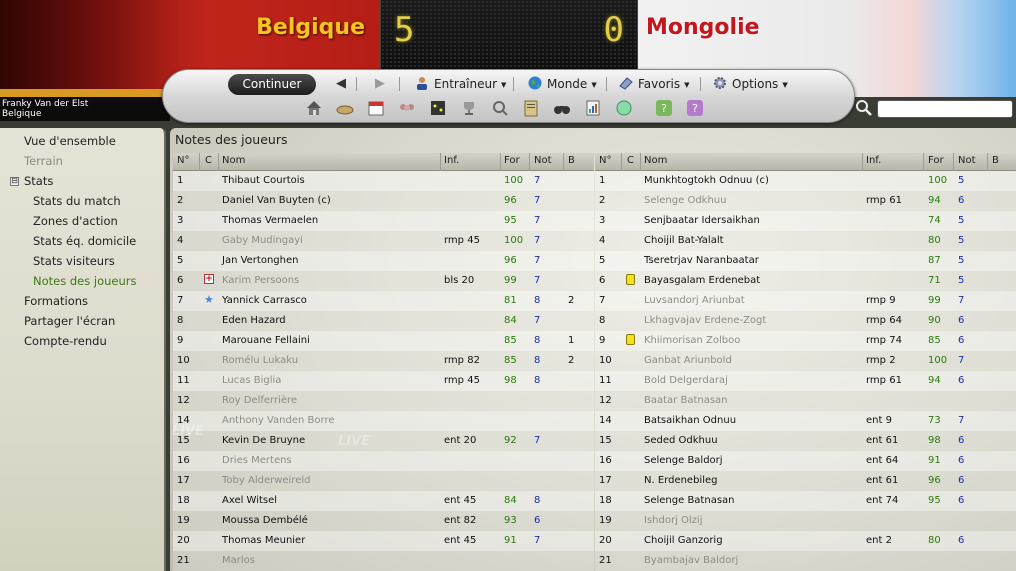 This screenshot has width=1016, height=571. Describe the element at coordinates (805, 221) in the screenshot. I see `table-row: 3 Senjbaatar Idersaikhan 74 5` at that location.